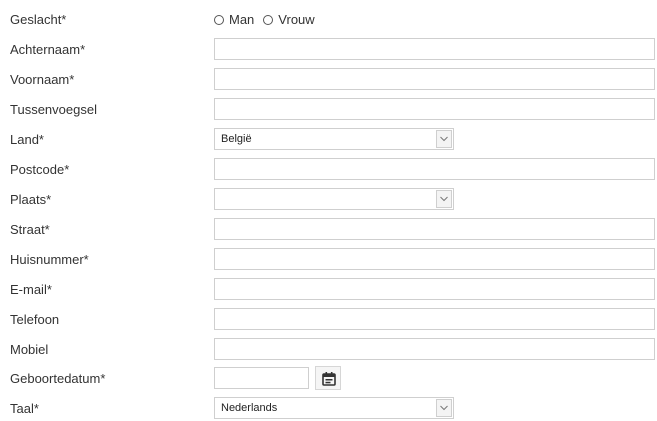 This screenshot has width=657, height=421. What do you see at coordinates (434, 109) in the screenshot?
I see `infix-input` at bounding box center [434, 109].